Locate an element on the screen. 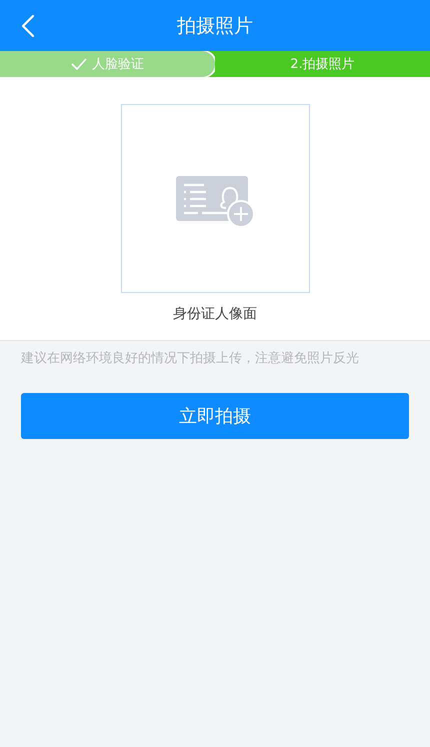 The width and height of the screenshot is (430, 747). id-card-add-icon is located at coordinates (216, 202).